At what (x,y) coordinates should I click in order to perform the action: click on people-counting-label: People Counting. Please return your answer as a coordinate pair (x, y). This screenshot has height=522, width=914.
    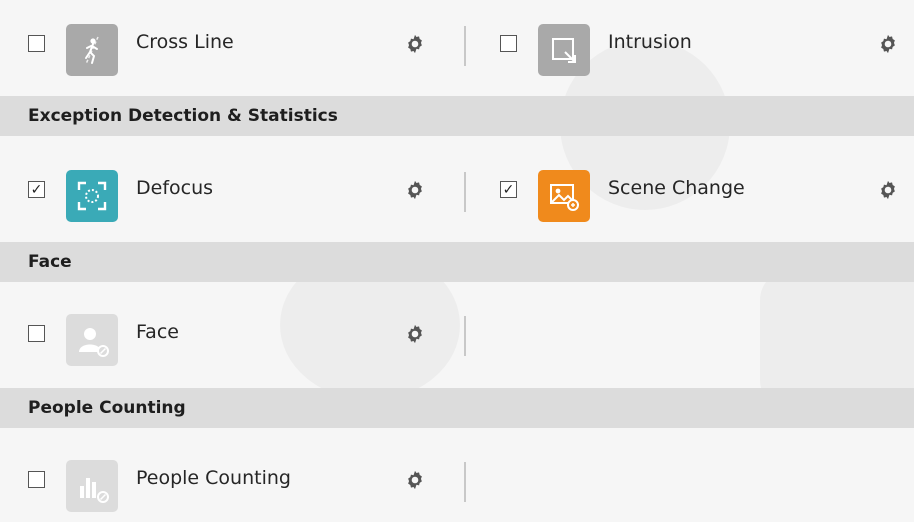
    Looking at the image, I should click on (213, 478).